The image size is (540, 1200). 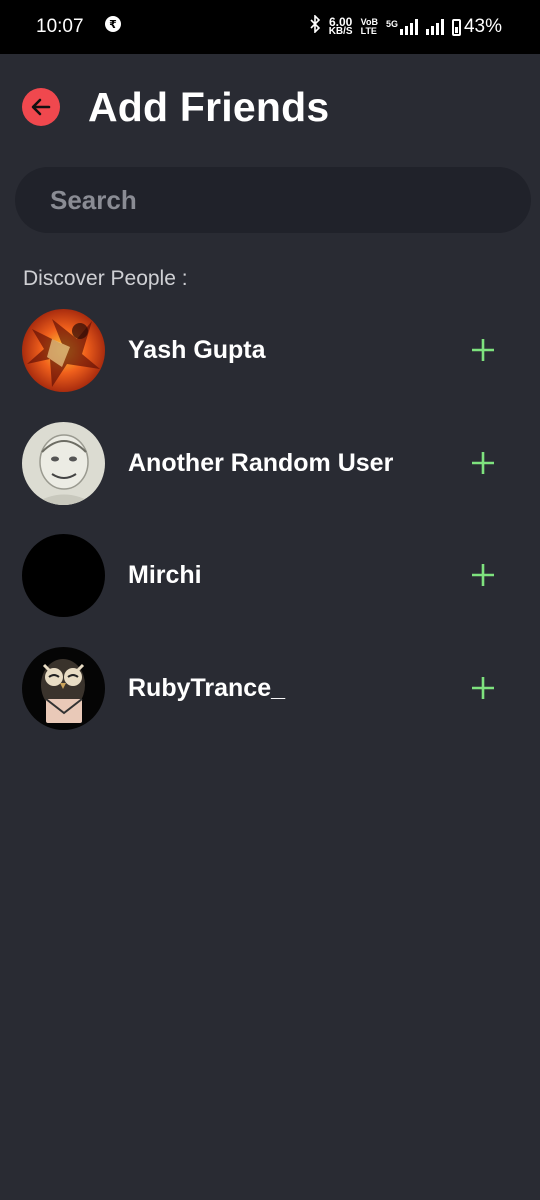 I want to click on discover-people-label: Discover People :, so click(x=105, y=278).